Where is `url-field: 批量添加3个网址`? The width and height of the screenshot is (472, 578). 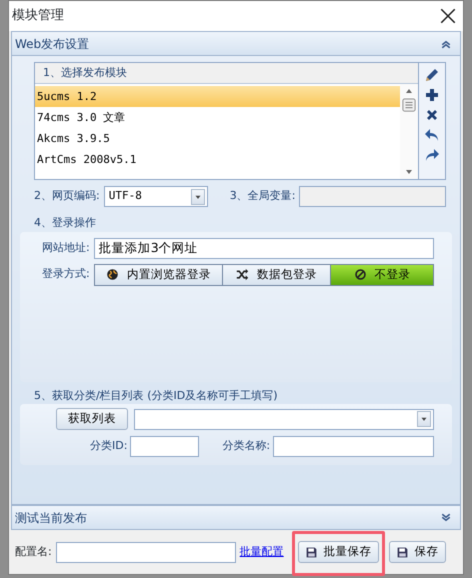 url-field: 批量添加3个网址 is located at coordinates (264, 248).